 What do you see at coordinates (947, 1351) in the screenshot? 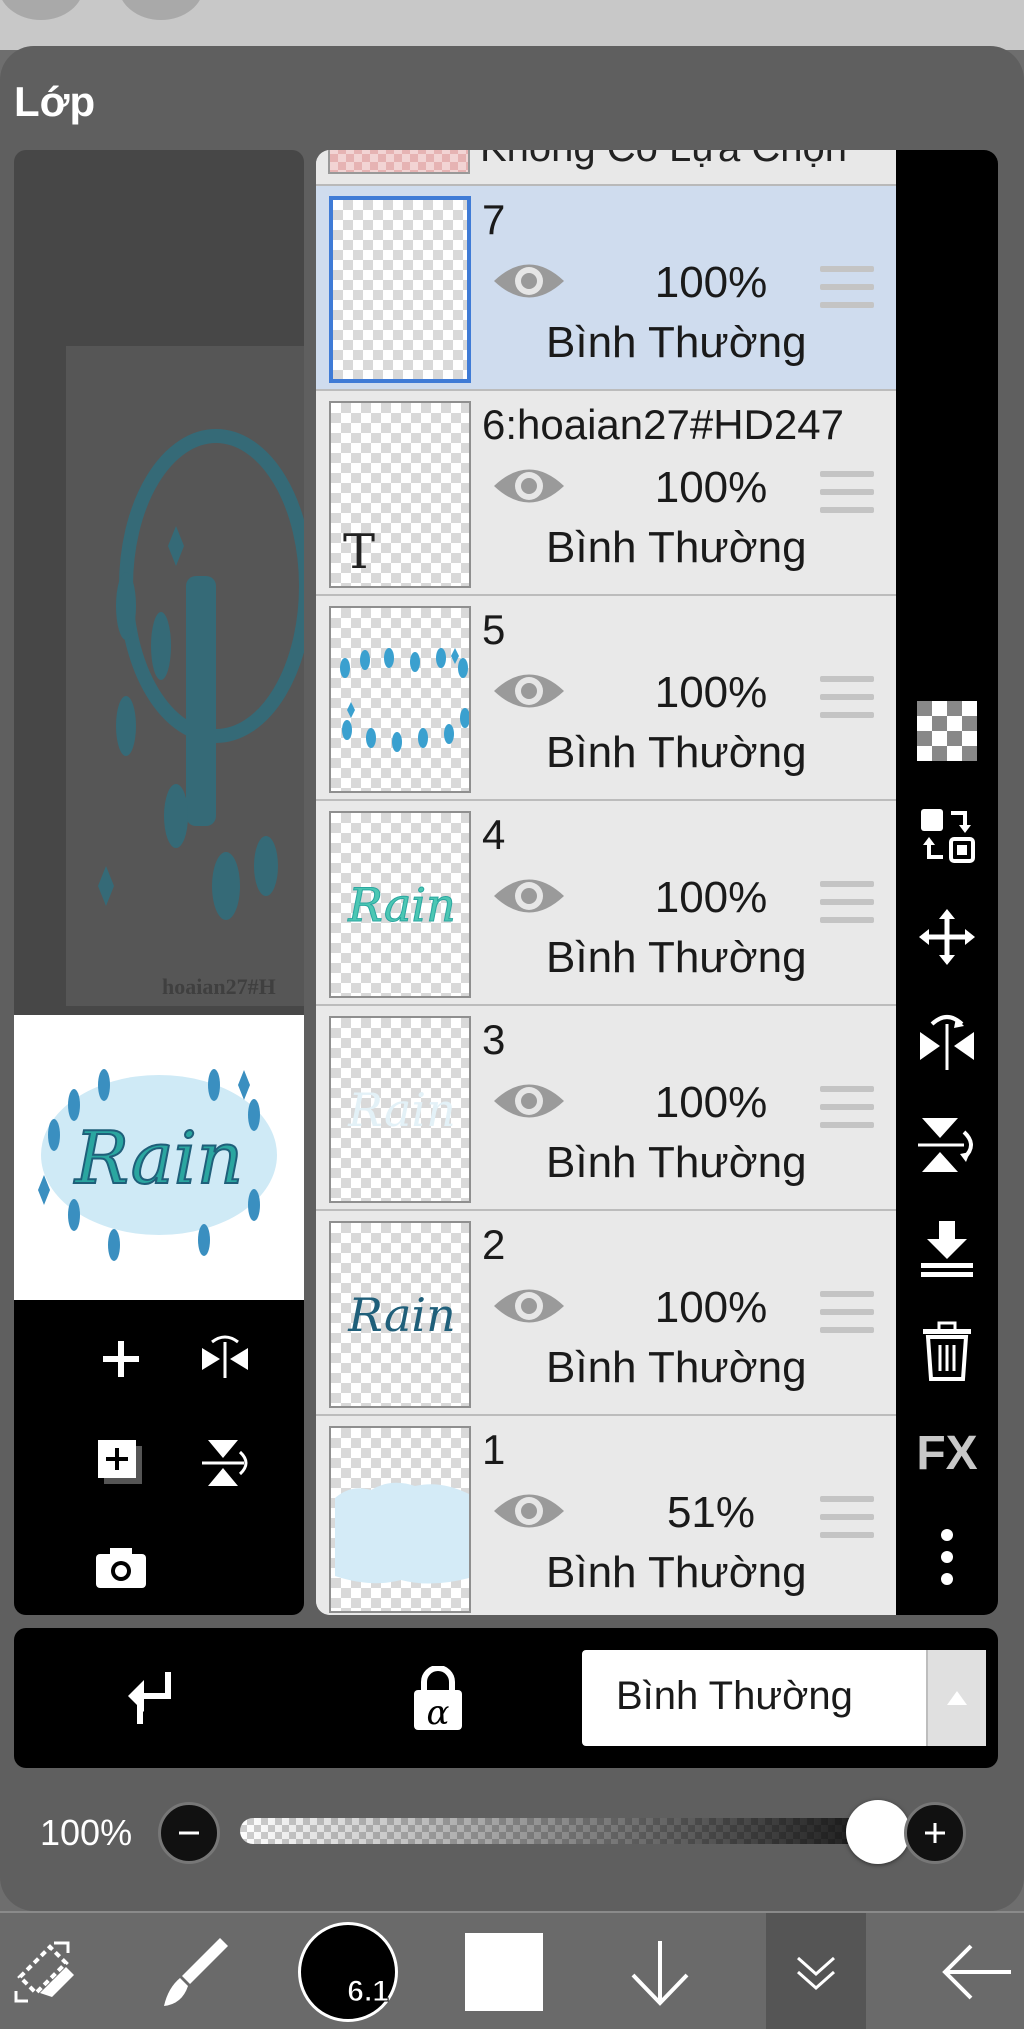
I see `trash-icon` at bounding box center [947, 1351].